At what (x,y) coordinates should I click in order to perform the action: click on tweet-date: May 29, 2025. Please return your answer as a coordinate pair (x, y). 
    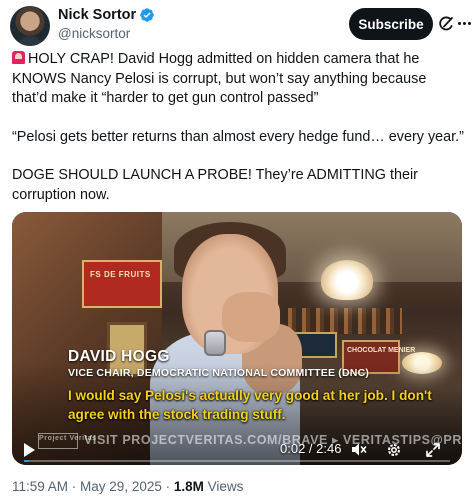
    Looking at the image, I should click on (121, 486).